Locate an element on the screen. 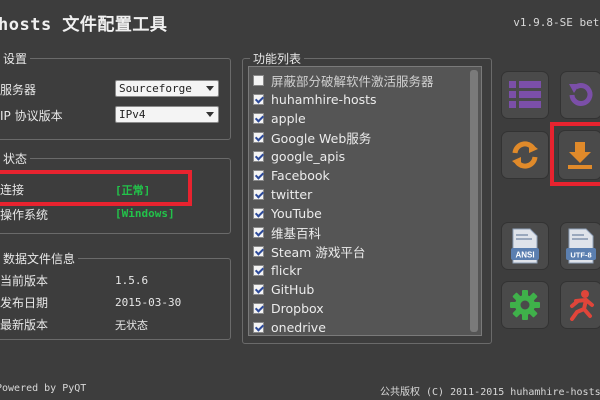 This screenshot has height=400, width=600. undo-button is located at coordinates (580, 95).